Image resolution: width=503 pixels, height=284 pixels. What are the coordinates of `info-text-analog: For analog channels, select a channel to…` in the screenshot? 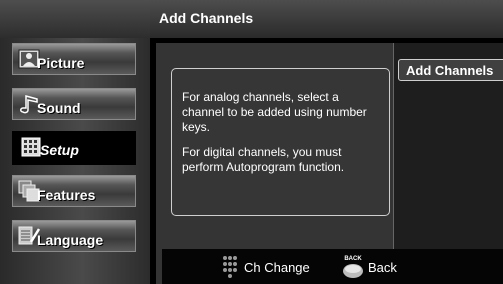 It's located at (274, 112).